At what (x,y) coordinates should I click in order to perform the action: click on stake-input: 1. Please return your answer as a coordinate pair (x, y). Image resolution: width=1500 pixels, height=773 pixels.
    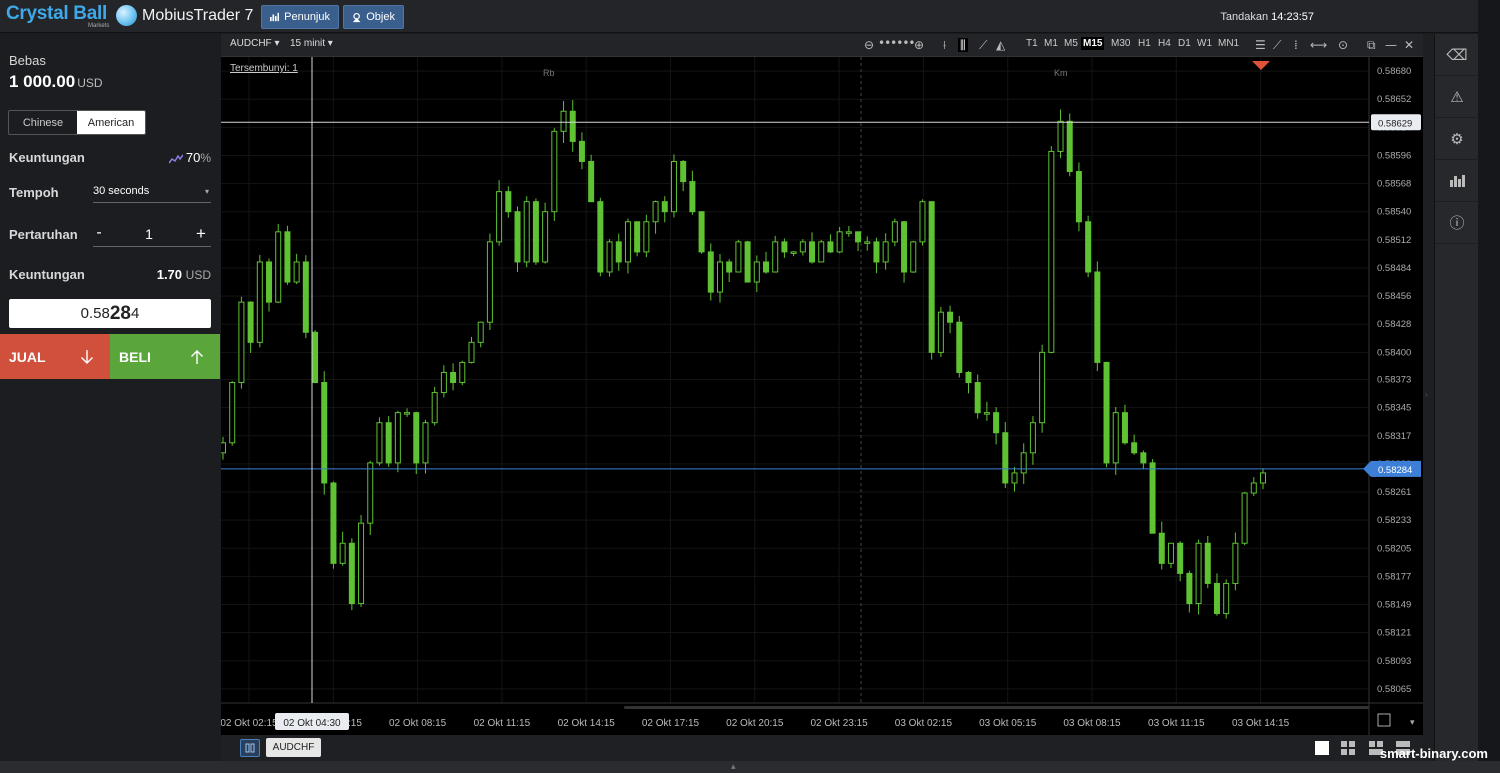
    Looking at the image, I should click on (149, 234).